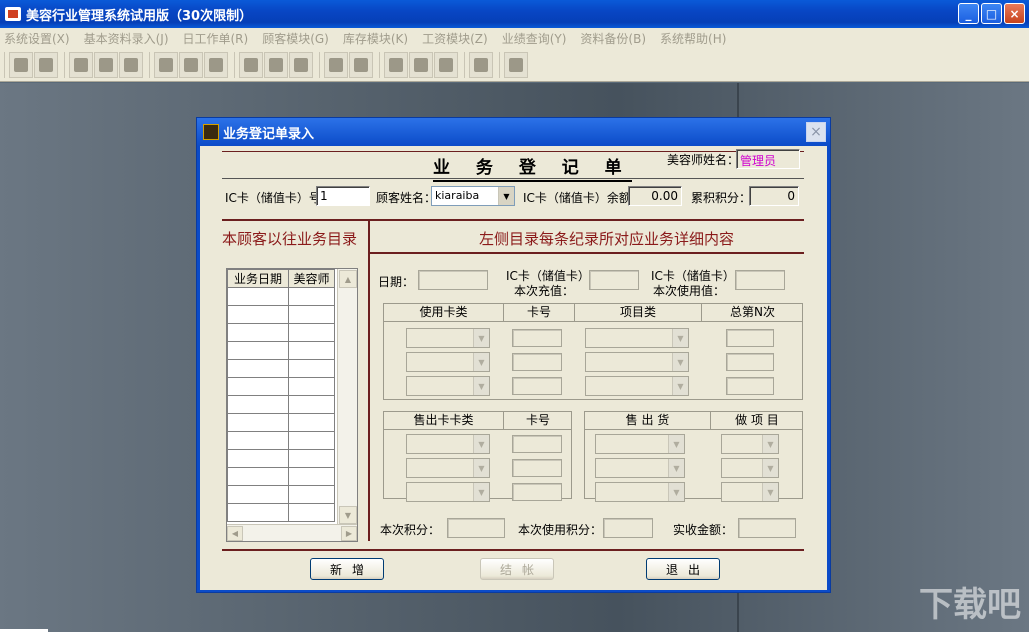 The height and width of the screenshot is (632, 1029). I want to click on toolbar-button-lock, so click(46, 64).